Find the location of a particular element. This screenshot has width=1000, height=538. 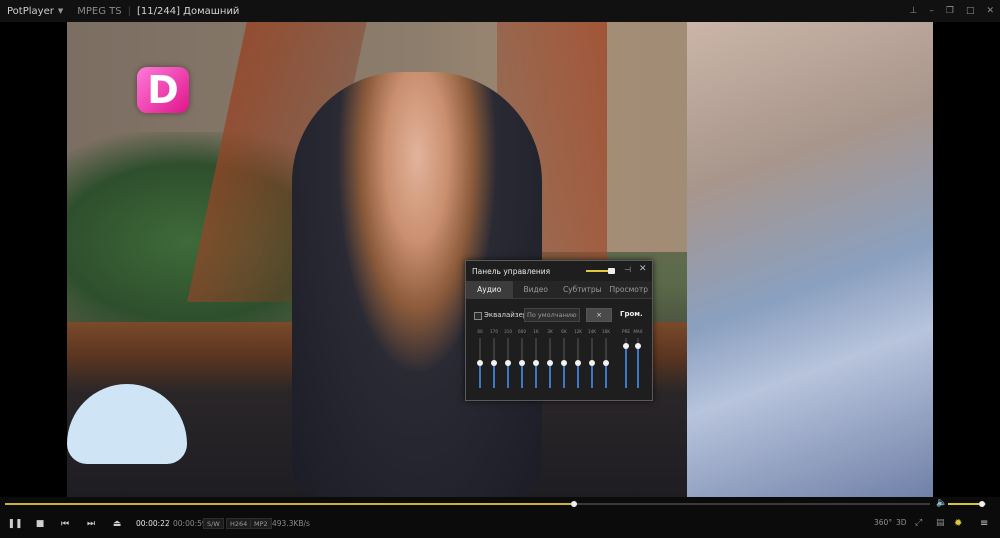

eq-band-label: PRE is located at coordinates (626, 331).